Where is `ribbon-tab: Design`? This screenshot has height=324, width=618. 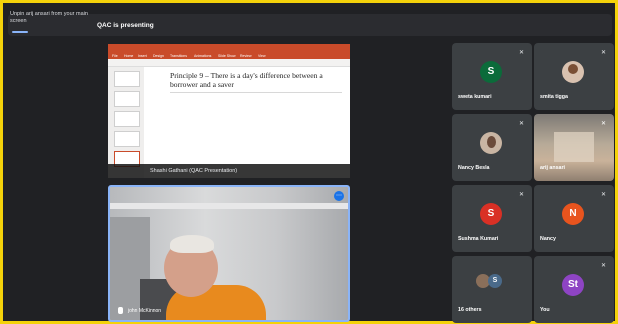
ribbon-tab: Design is located at coordinates (158, 56).